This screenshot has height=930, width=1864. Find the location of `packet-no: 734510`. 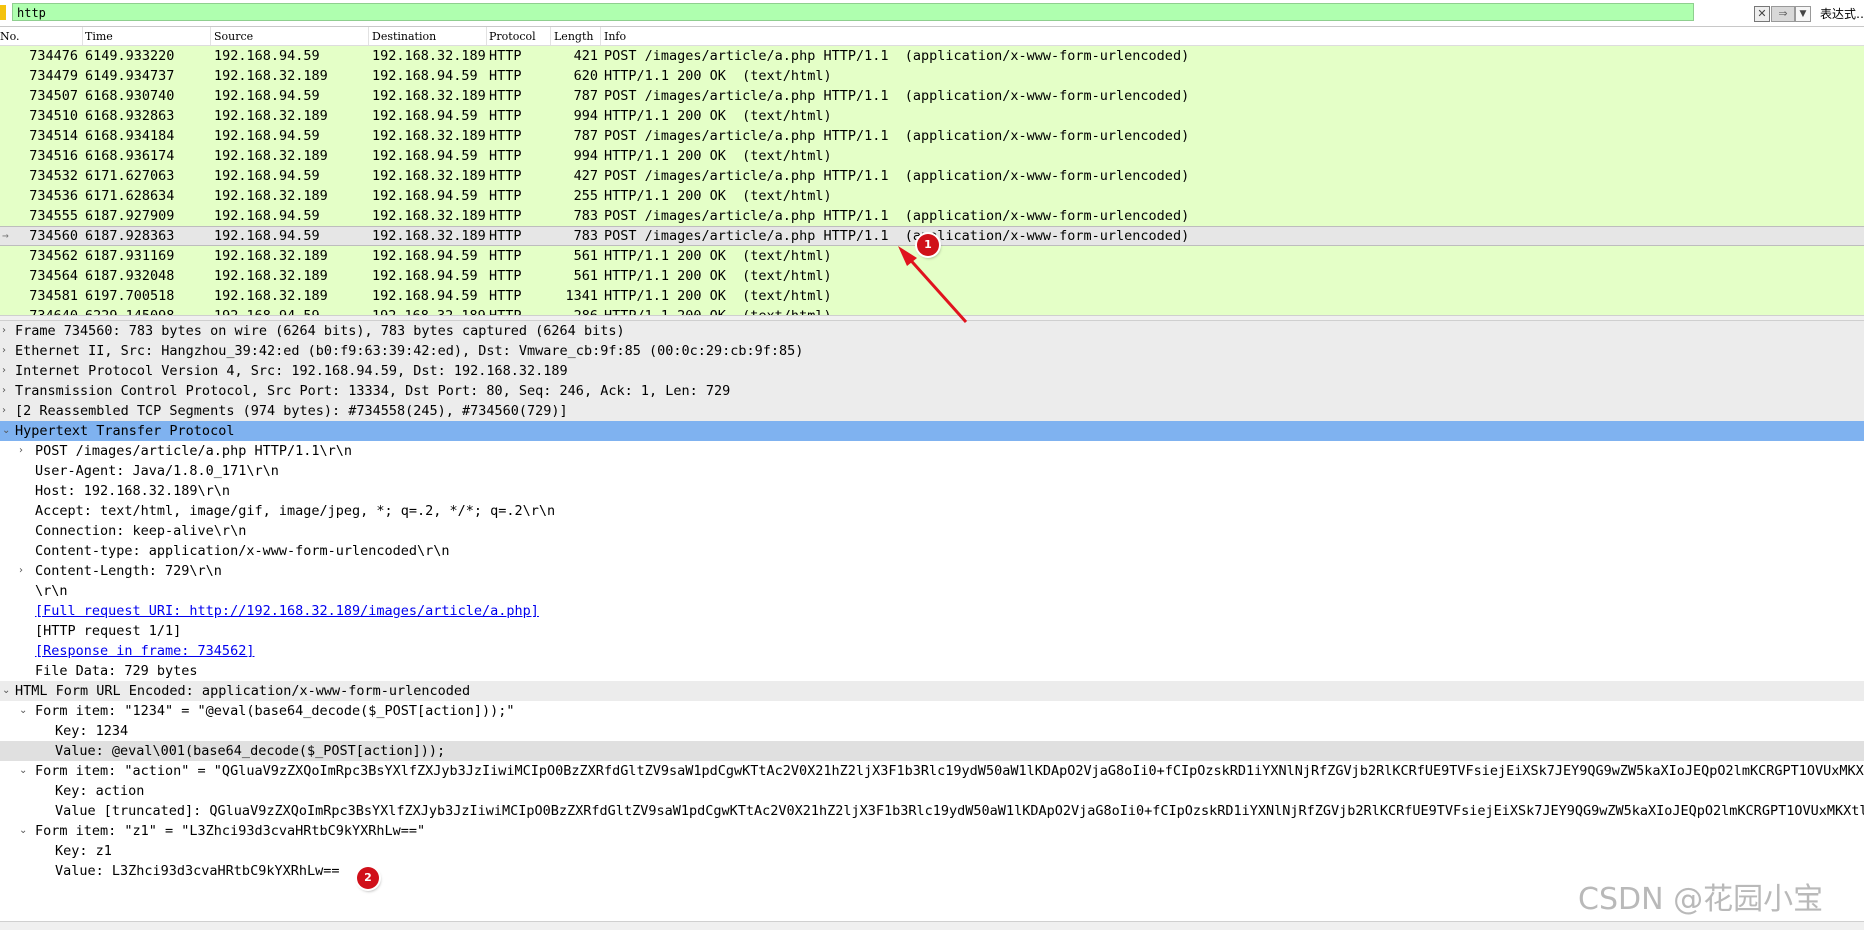

packet-no: 734510 is located at coordinates (53, 116).